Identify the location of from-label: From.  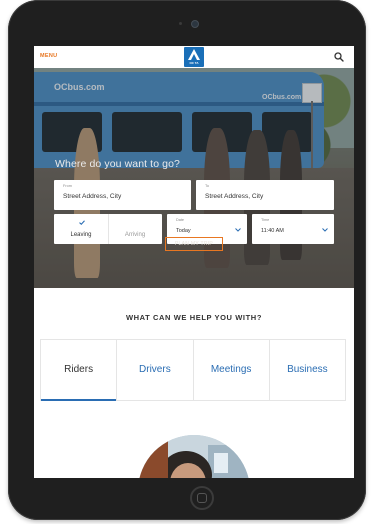
(67, 186).